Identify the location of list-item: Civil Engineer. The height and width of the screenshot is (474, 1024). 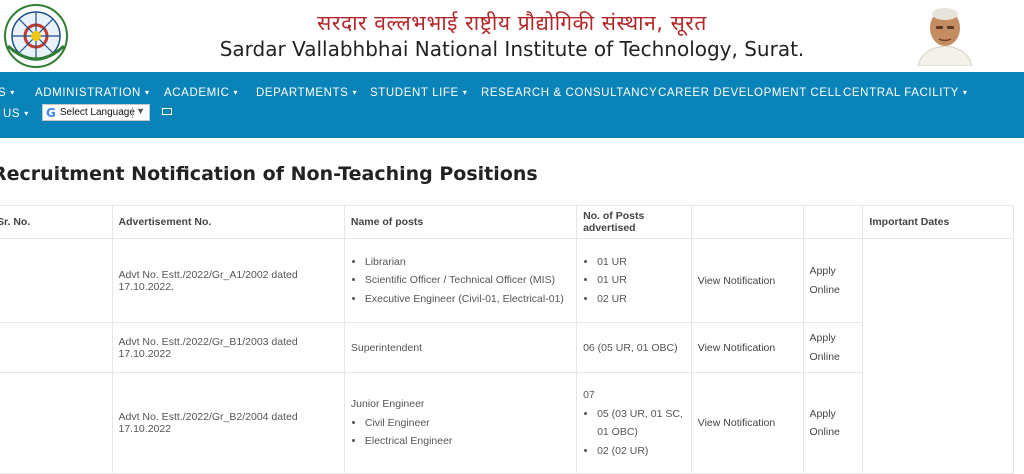
(467, 423).